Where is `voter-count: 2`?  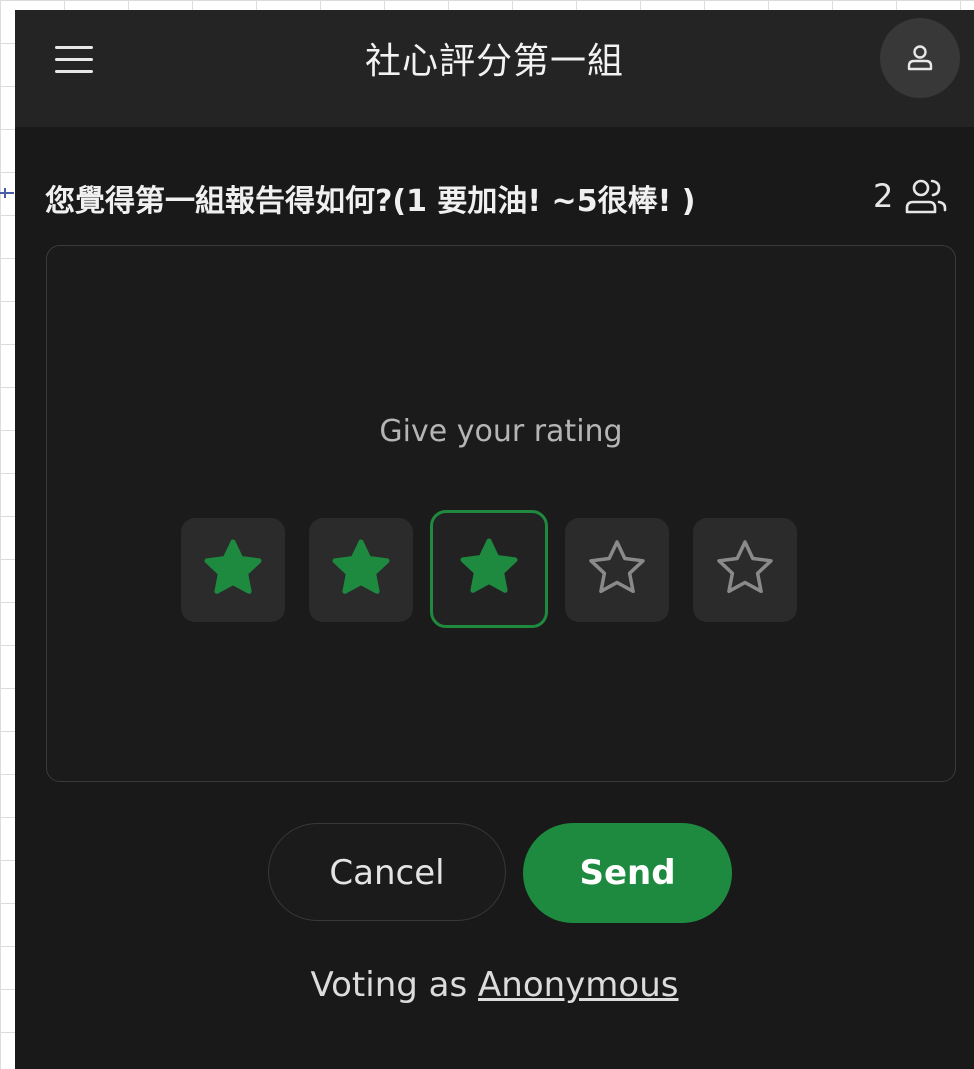 voter-count: 2 is located at coordinates (911, 196).